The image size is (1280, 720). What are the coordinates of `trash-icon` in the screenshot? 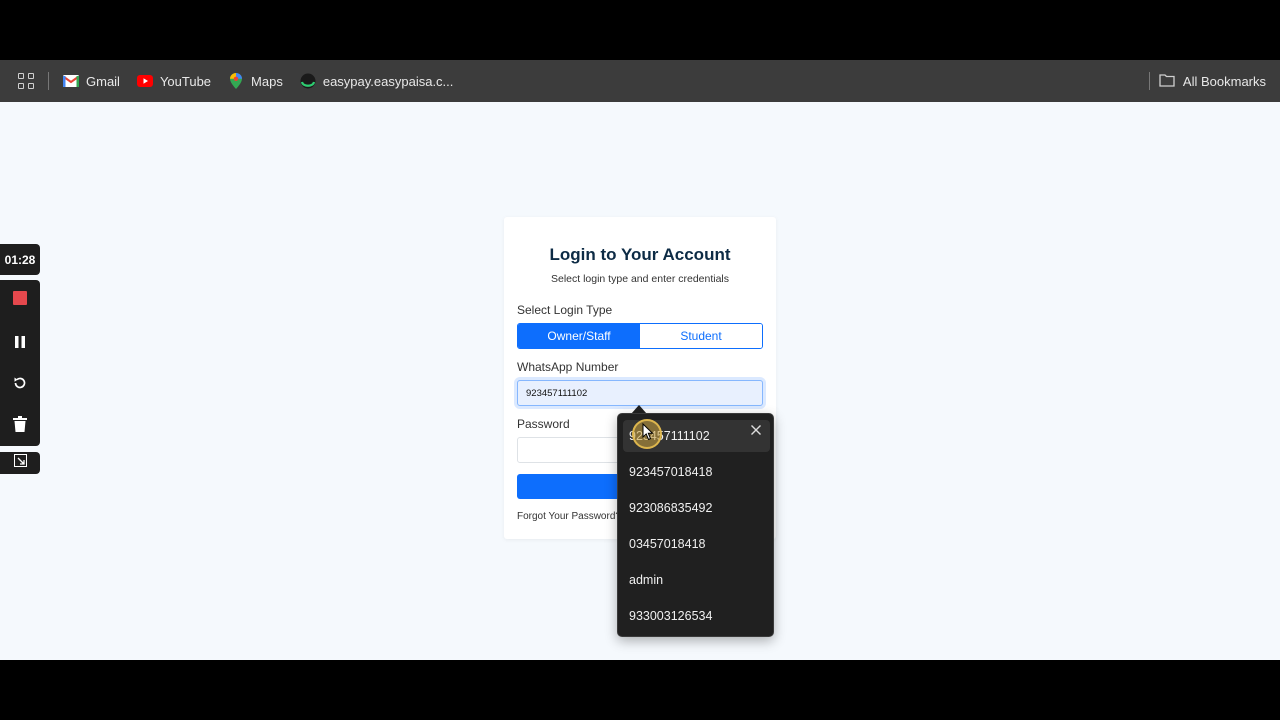 It's located at (20, 426).